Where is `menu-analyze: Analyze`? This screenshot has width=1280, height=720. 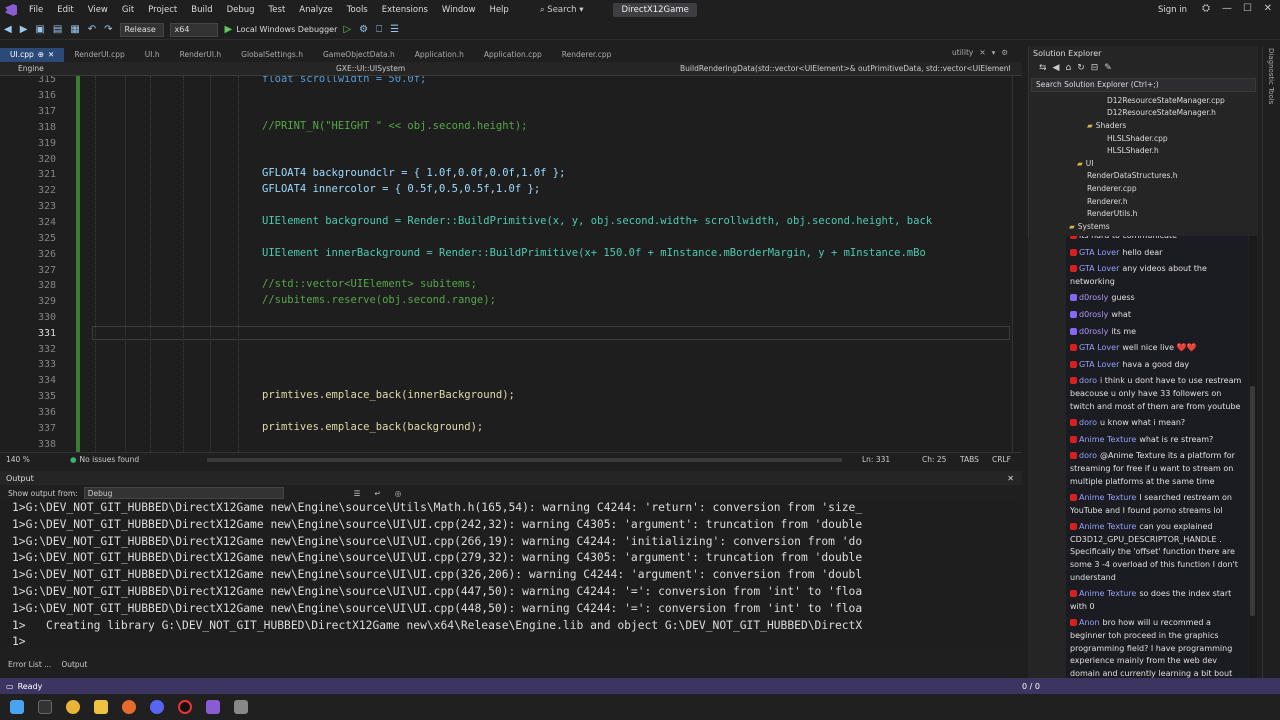
menu-analyze: Analyze is located at coordinates (316, 10).